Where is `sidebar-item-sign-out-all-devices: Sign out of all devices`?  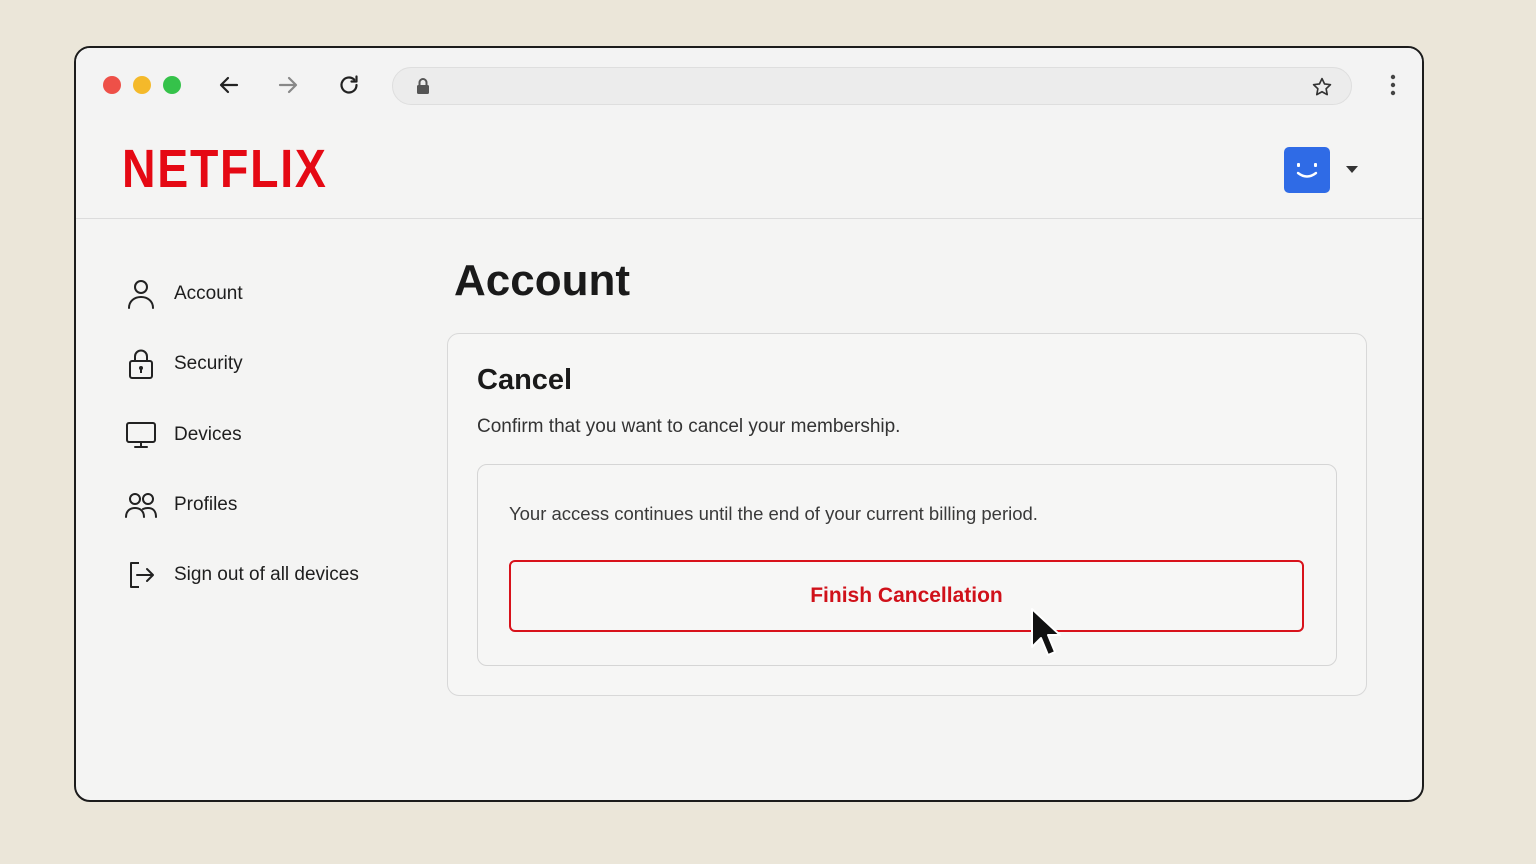 sidebar-item-sign-out-all-devices: Sign out of all devices is located at coordinates (241, 575).